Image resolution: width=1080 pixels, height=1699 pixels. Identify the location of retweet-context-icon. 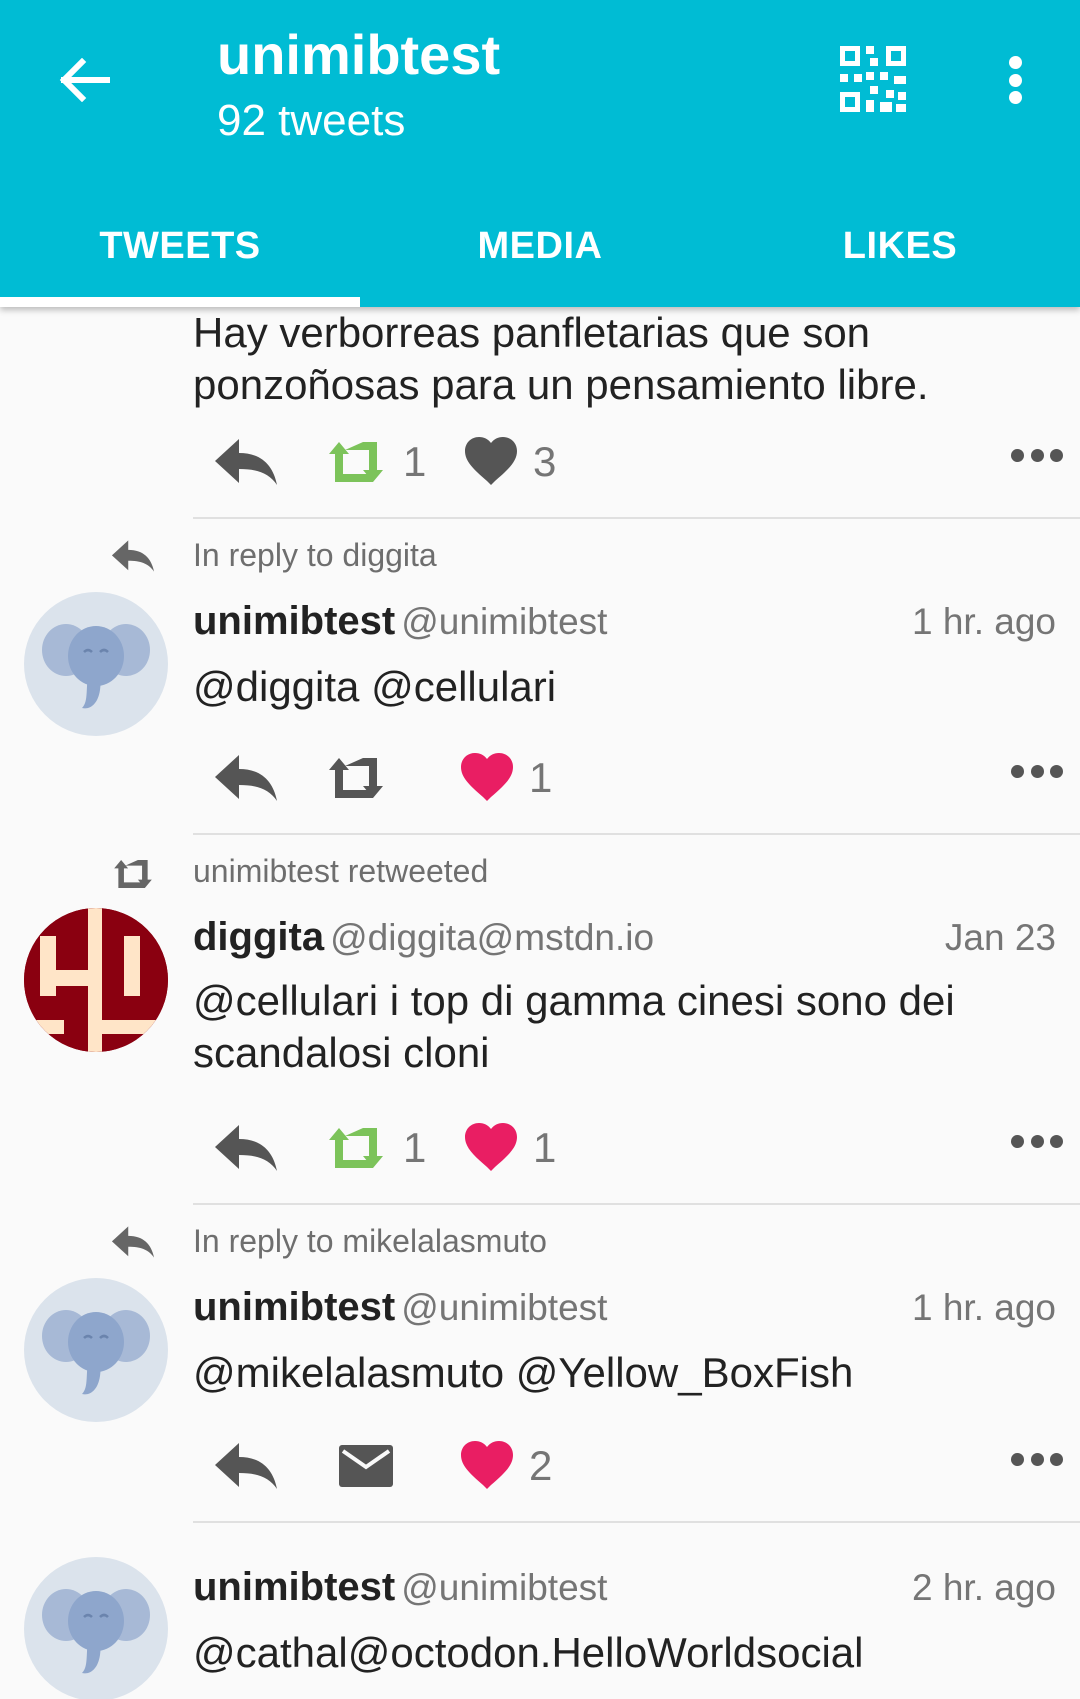
(133, 874).